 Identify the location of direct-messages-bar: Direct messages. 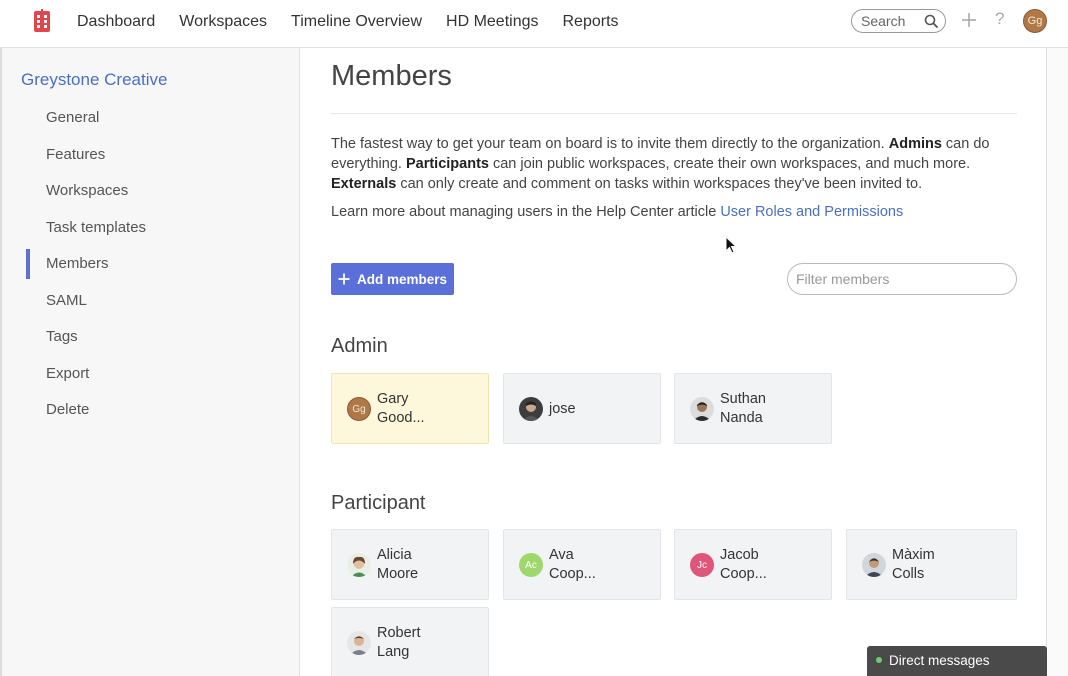
(957, 661).